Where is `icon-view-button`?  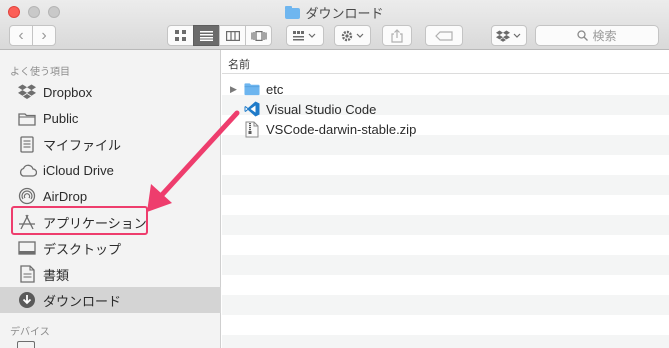 icon-view-button is located at coordinates (180, 35).